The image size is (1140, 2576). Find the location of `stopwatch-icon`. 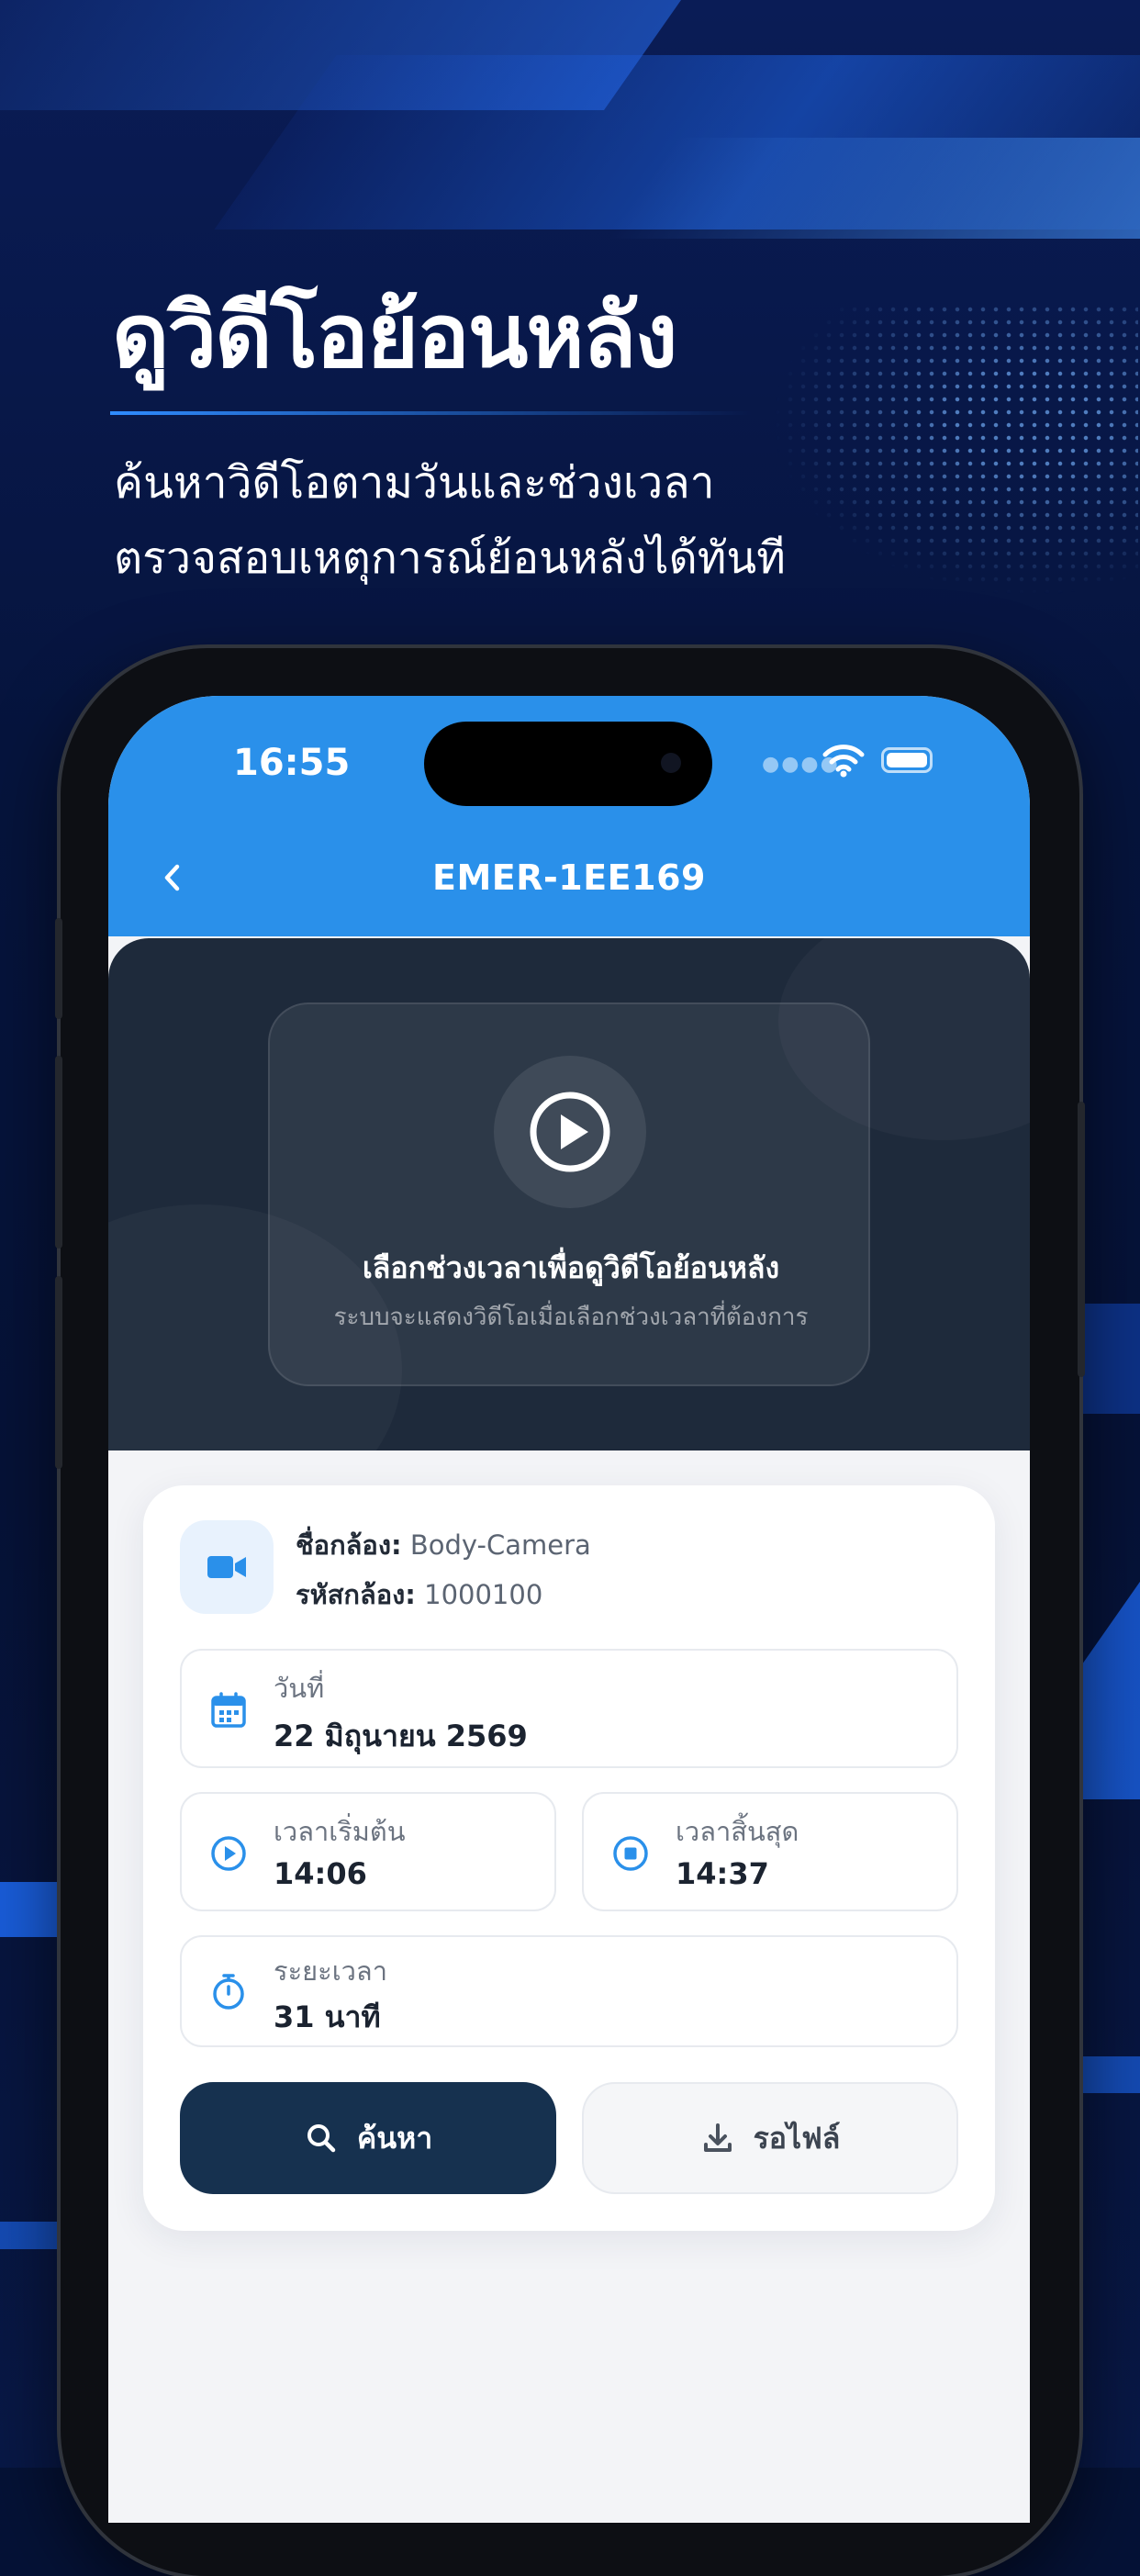

stopwatch-icon is located at coordinates (228, 1992).